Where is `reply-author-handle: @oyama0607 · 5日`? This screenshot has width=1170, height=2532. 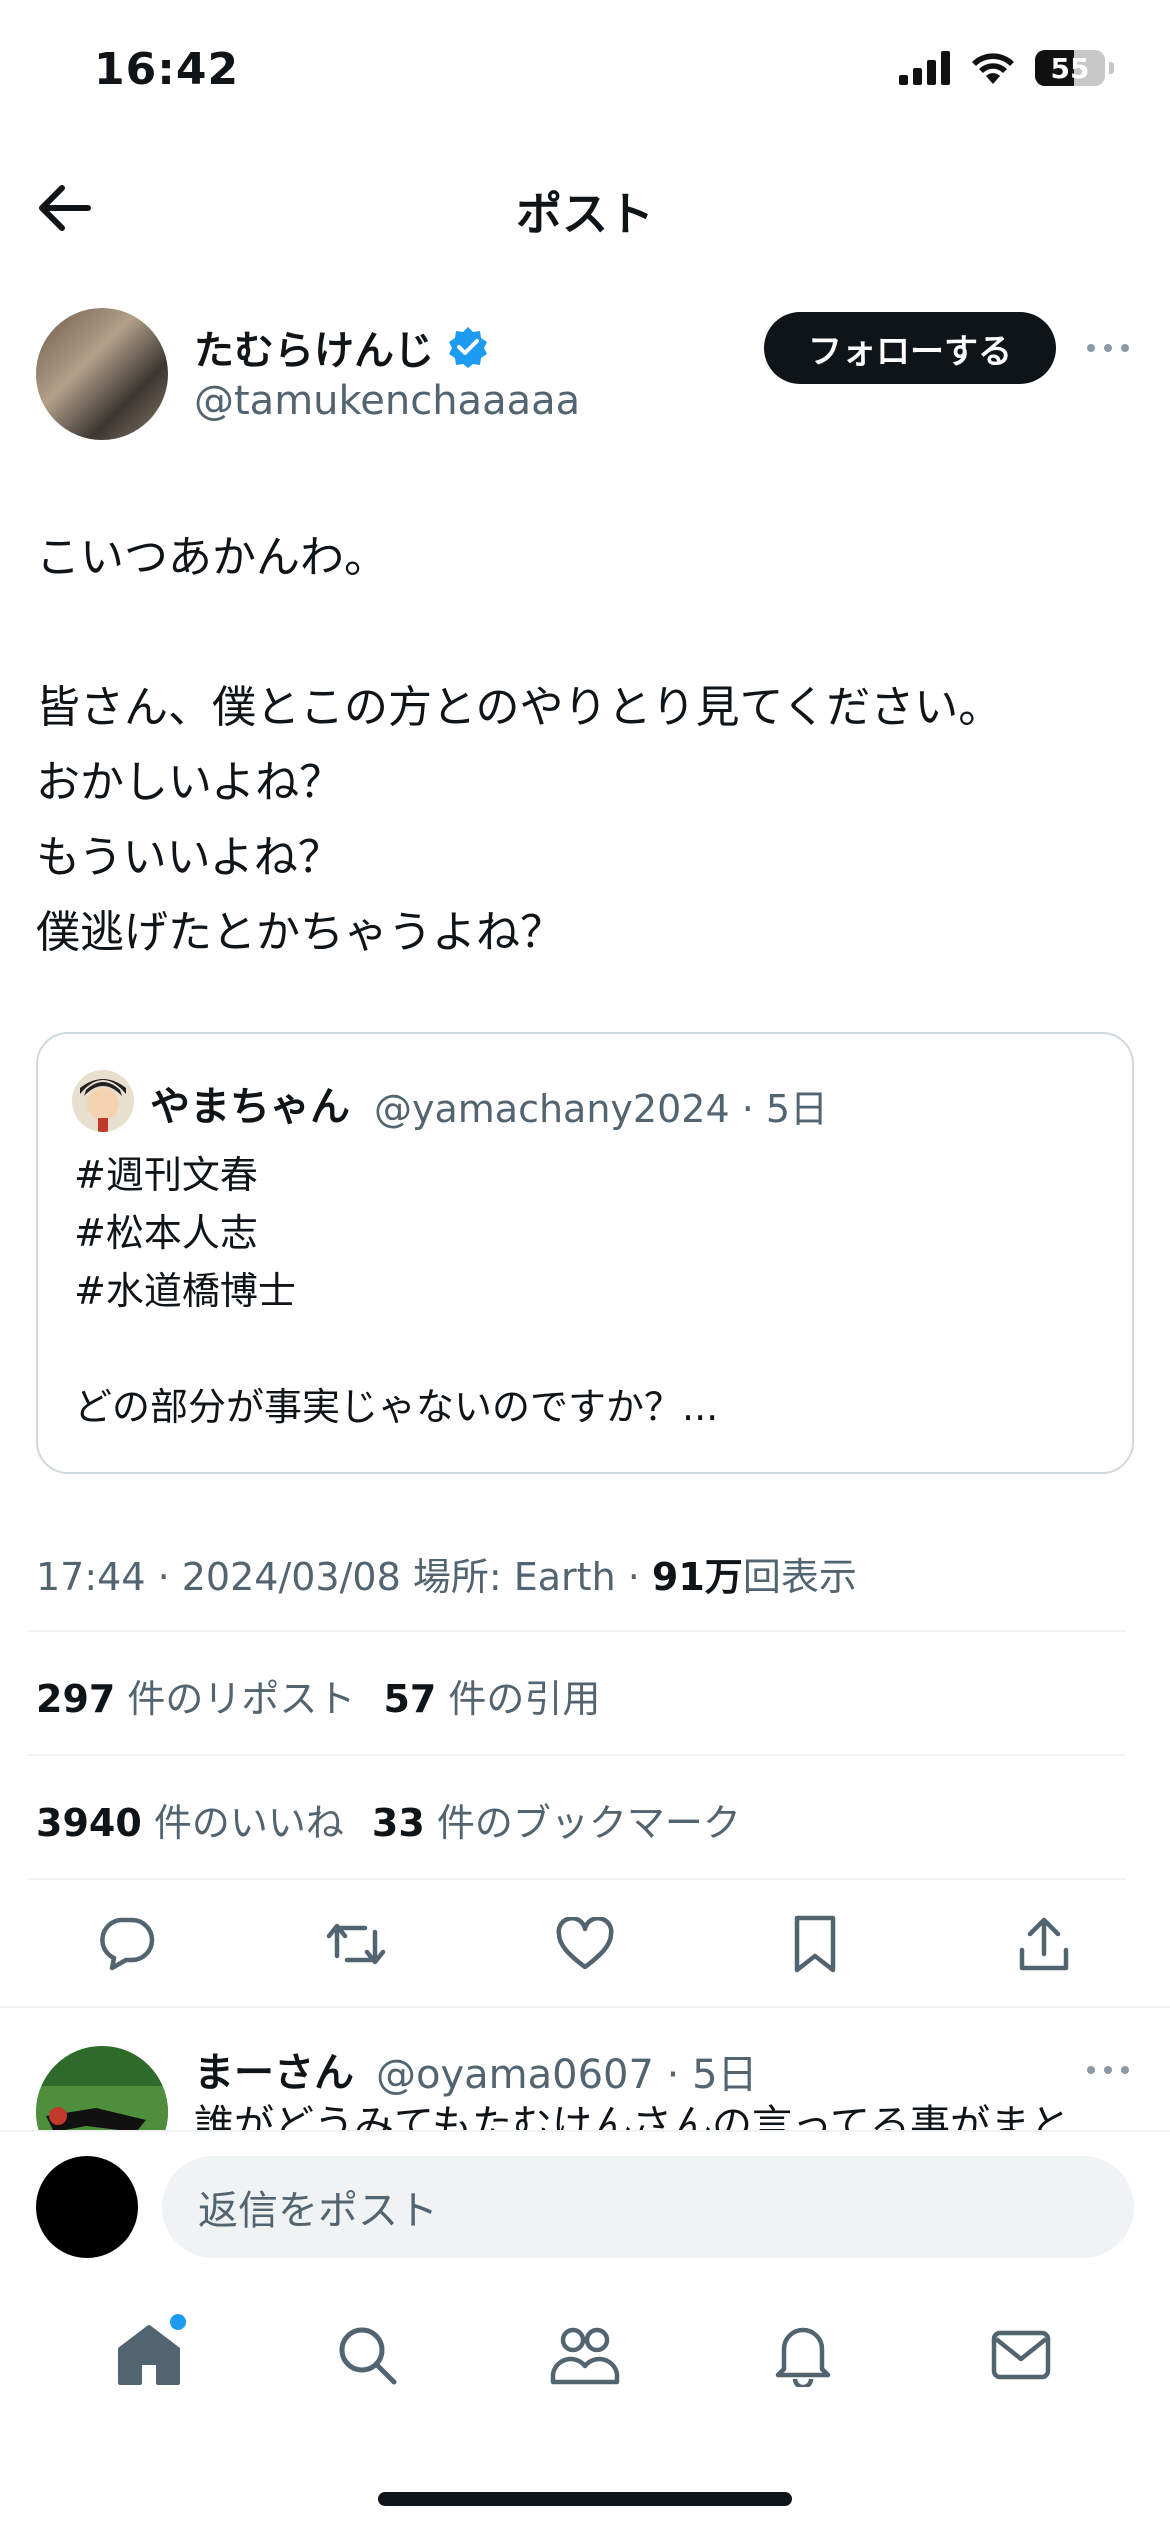 reply-author-handle: @oyama0607 · 5日 is located at coordinates (567, 2075).